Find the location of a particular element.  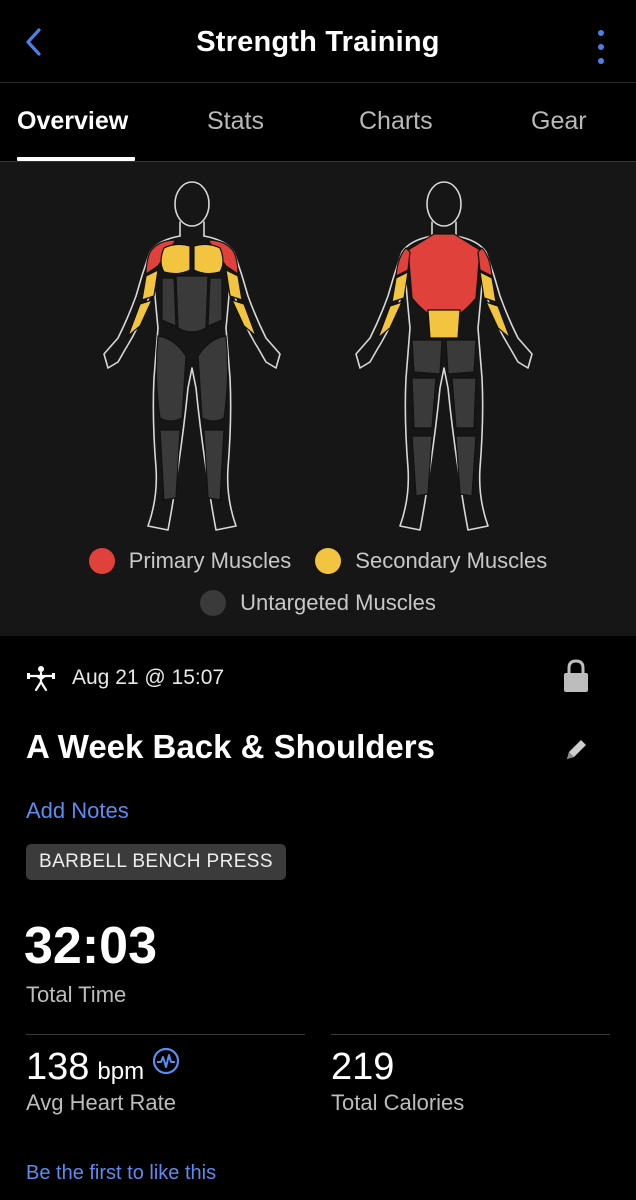

heart-rate-unit: bpm is located at coordinates (121, 1071).